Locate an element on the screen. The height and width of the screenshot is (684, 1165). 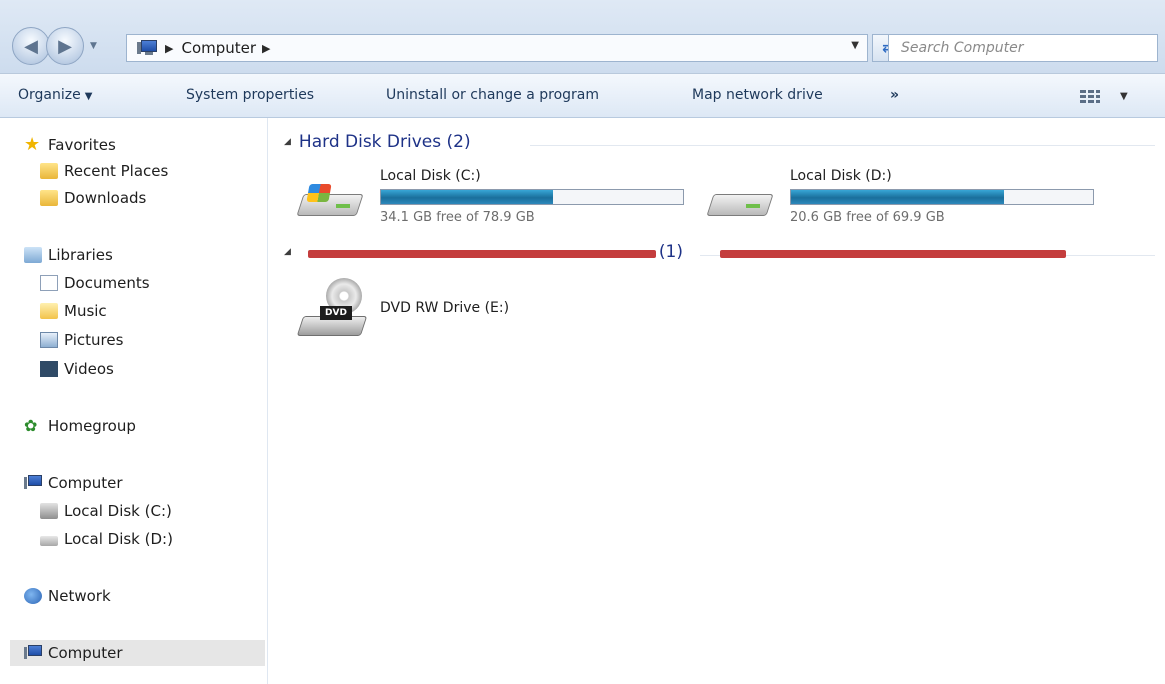
music-icon is located at coordinates (49, 311).